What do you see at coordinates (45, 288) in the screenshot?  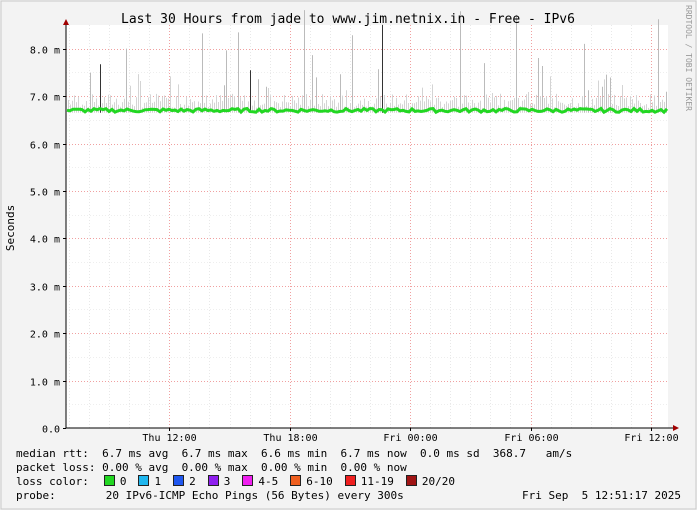 I see `y-tick-label: 3.0 m` at bounding box center [45, 288].